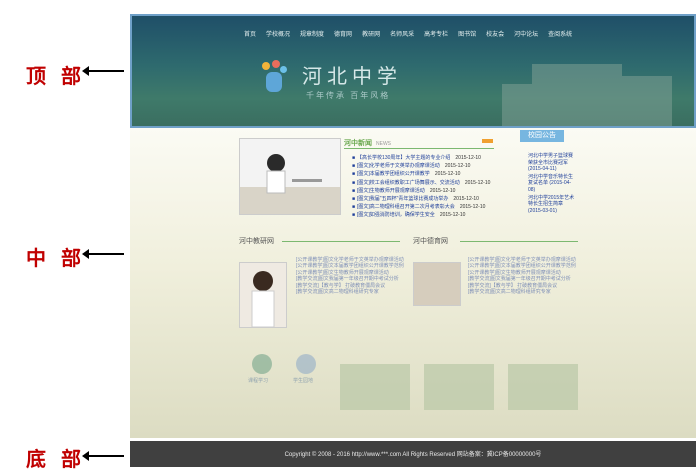  I want to click on notice-item: 河北中学男子篮球赛荣获全市比赛冠军 (2015-04-11), so click(552, 163).